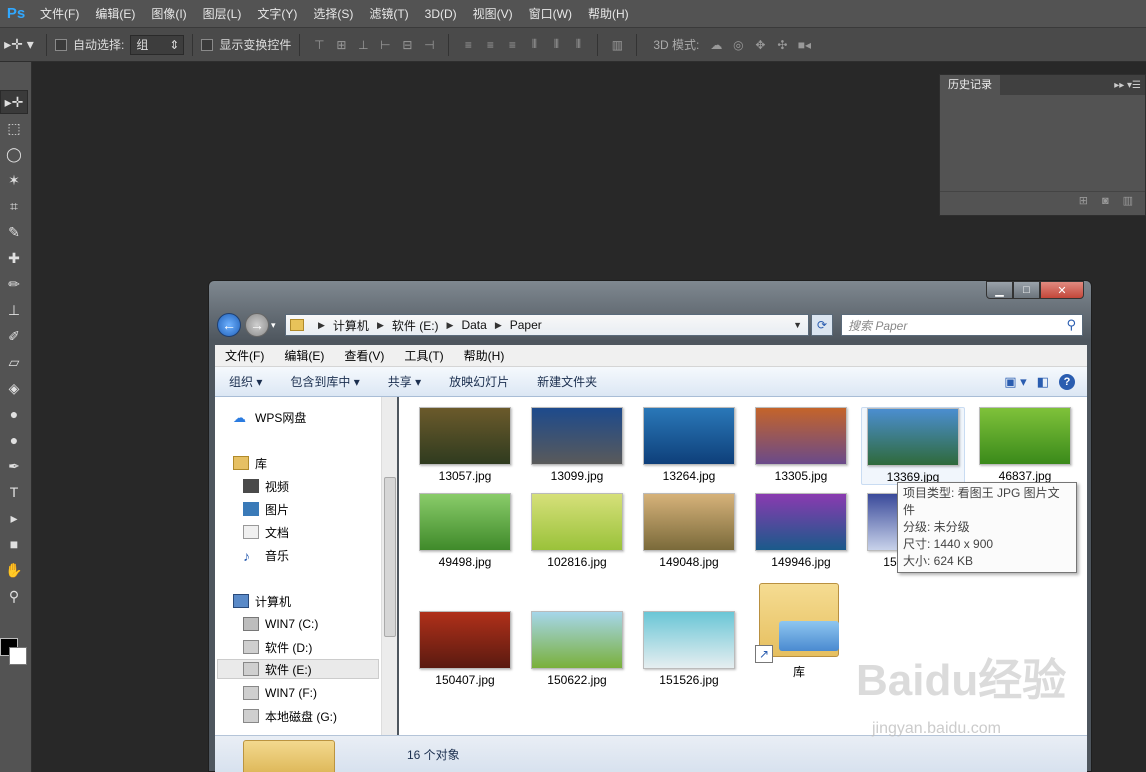  What do you see at coordinates (229, 325) in the screenshot?
I see `back-button: ←` at bounding box center [229, 325].